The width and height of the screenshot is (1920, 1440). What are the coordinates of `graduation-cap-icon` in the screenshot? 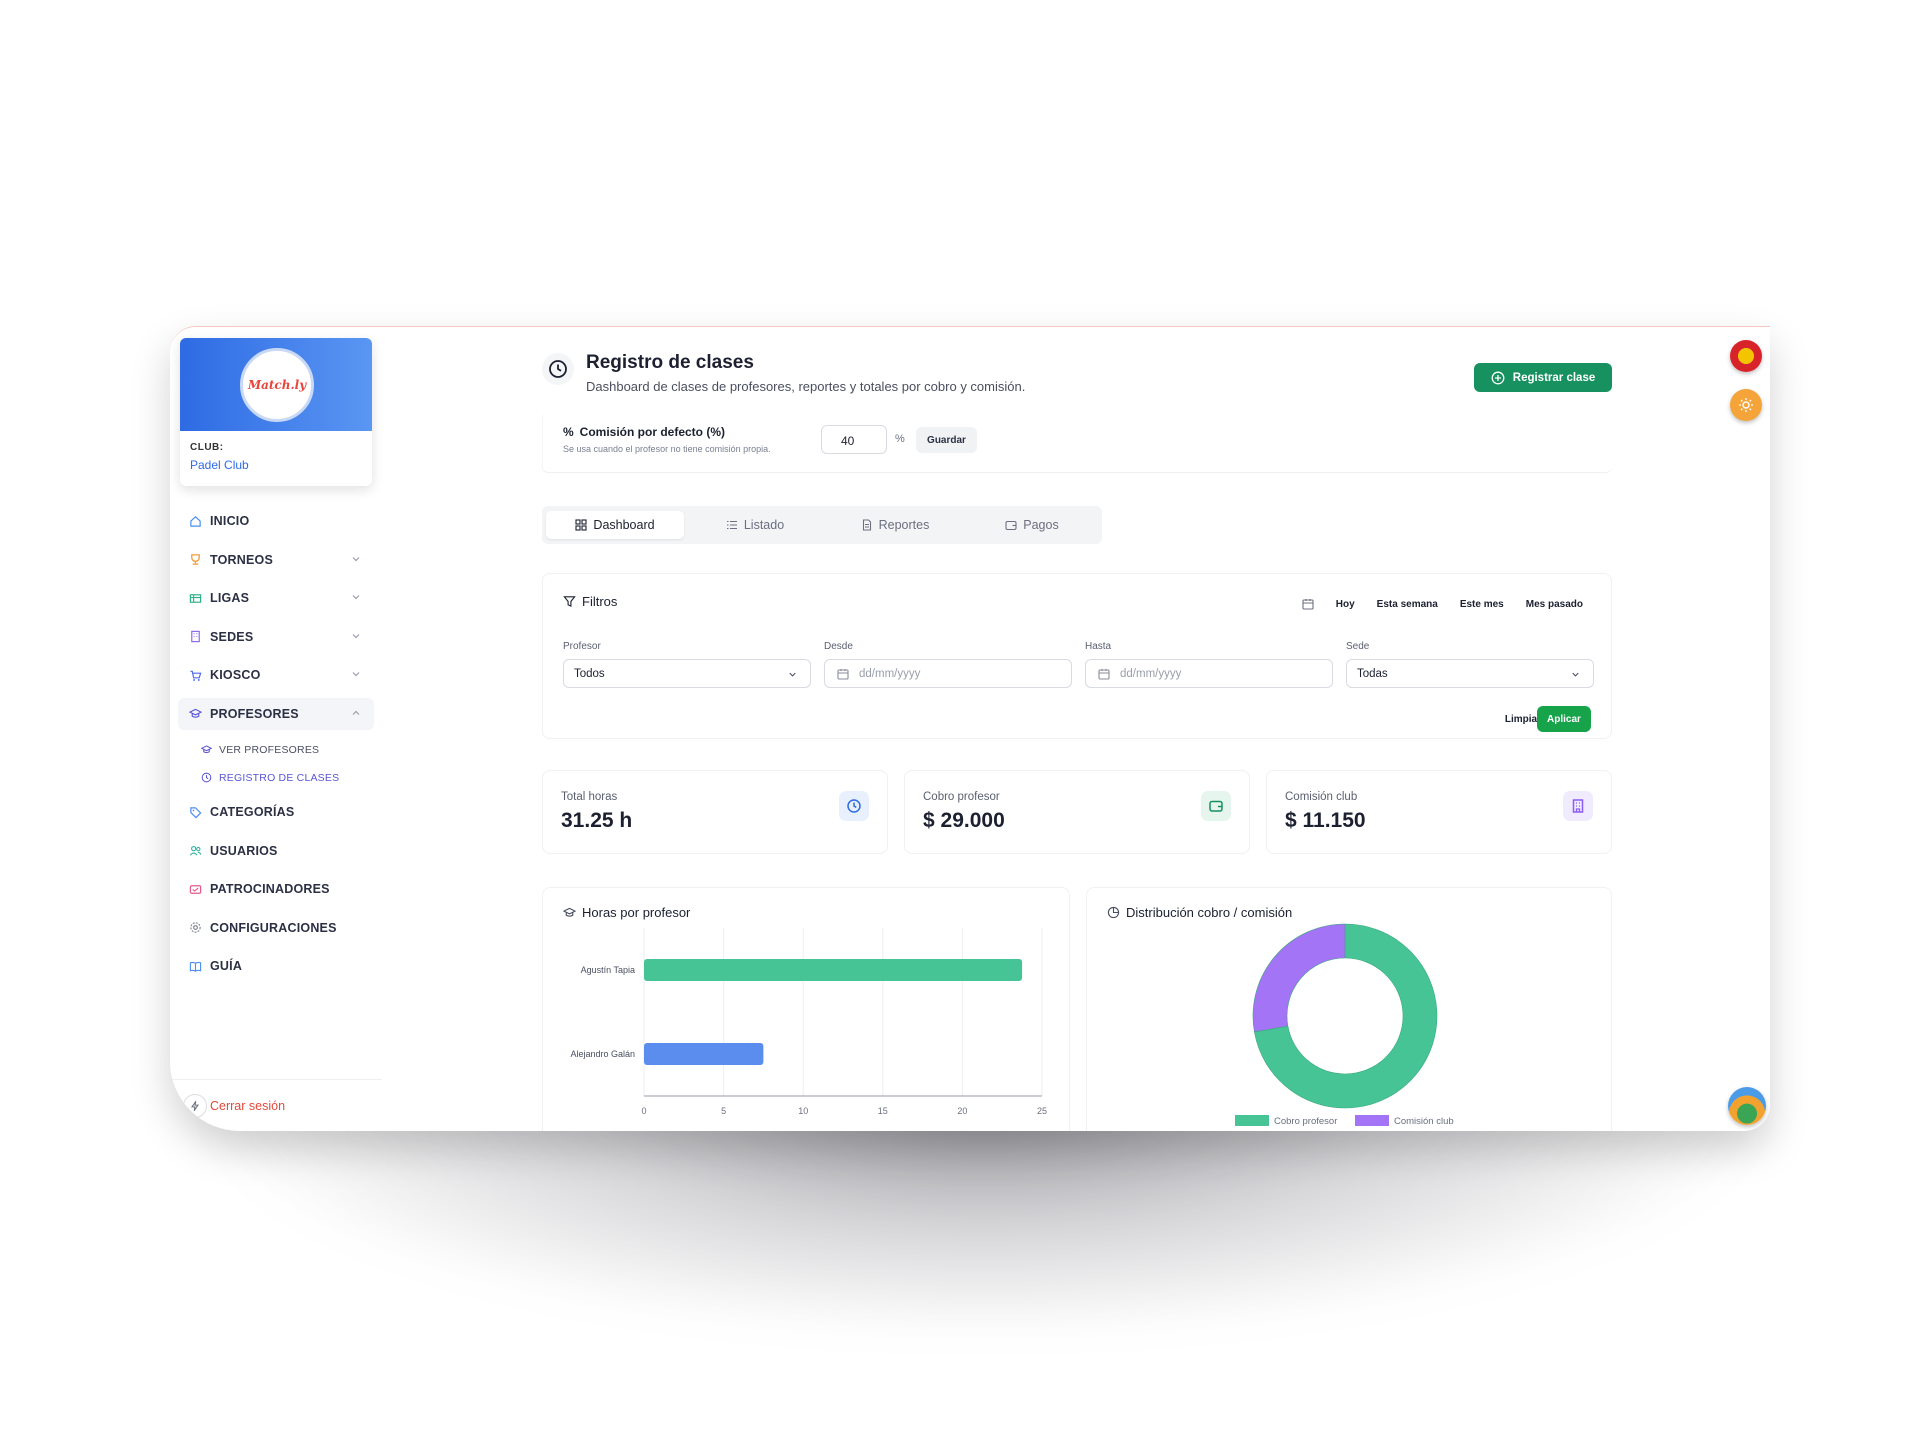 It's located at (195, 714).